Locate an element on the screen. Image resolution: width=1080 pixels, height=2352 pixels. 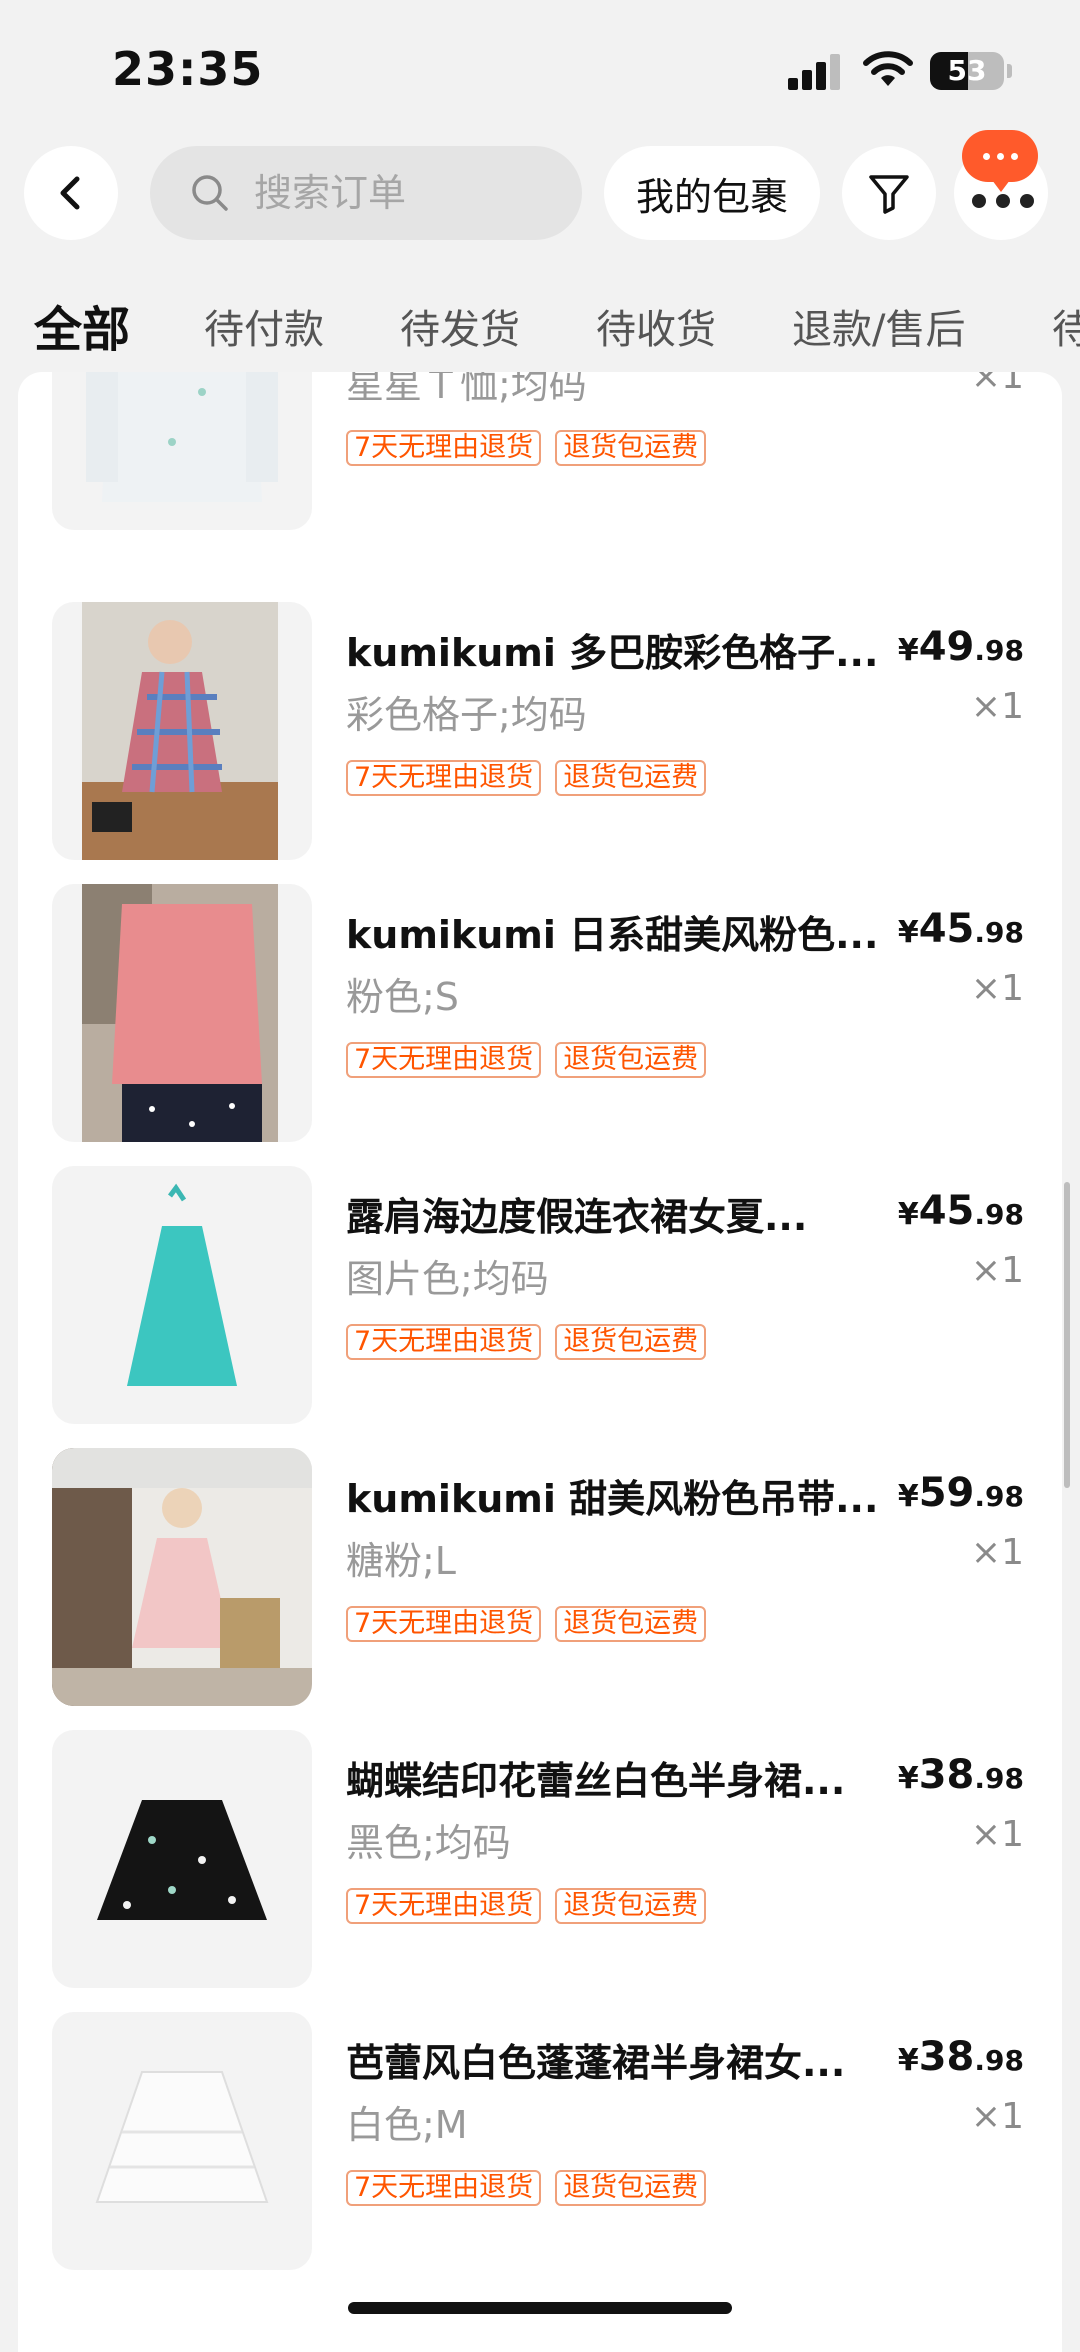
black-skirt-icon is located at coordinates (182, 1860).